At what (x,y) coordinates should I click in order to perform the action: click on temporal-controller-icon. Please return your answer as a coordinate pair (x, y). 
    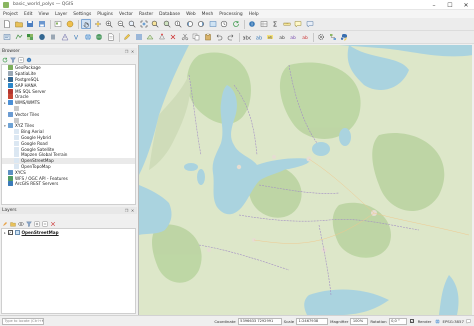
    Looking at the image, I should click on (224, 24).